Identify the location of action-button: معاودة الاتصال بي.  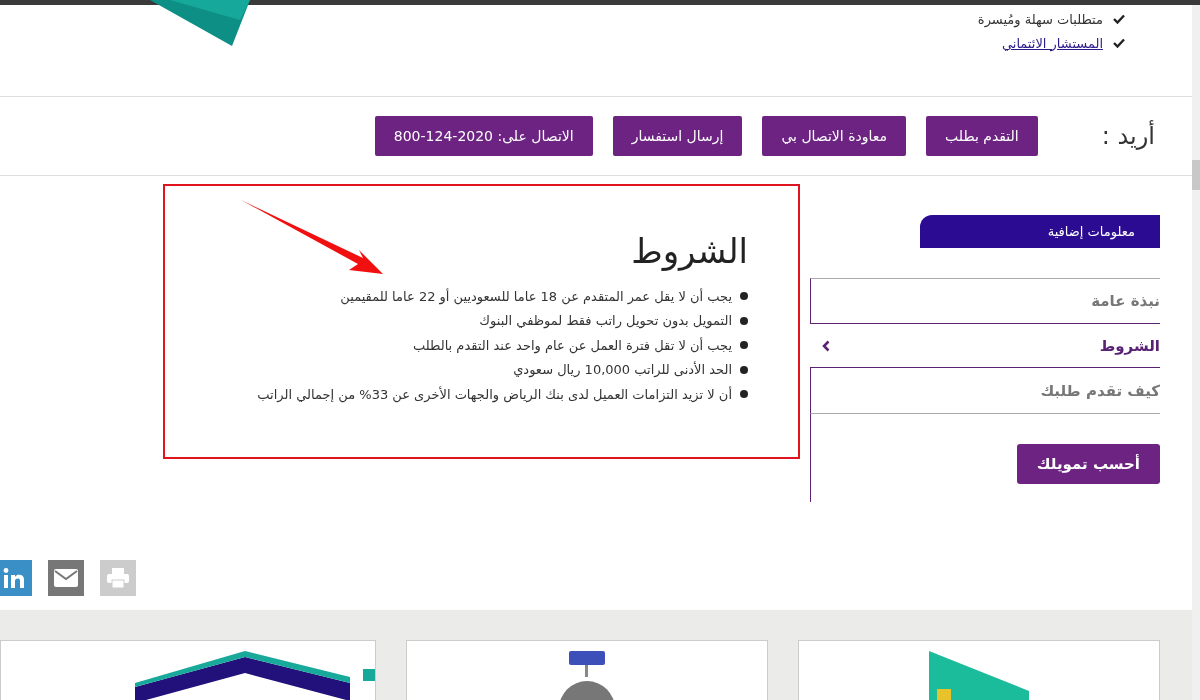
(834, 136).